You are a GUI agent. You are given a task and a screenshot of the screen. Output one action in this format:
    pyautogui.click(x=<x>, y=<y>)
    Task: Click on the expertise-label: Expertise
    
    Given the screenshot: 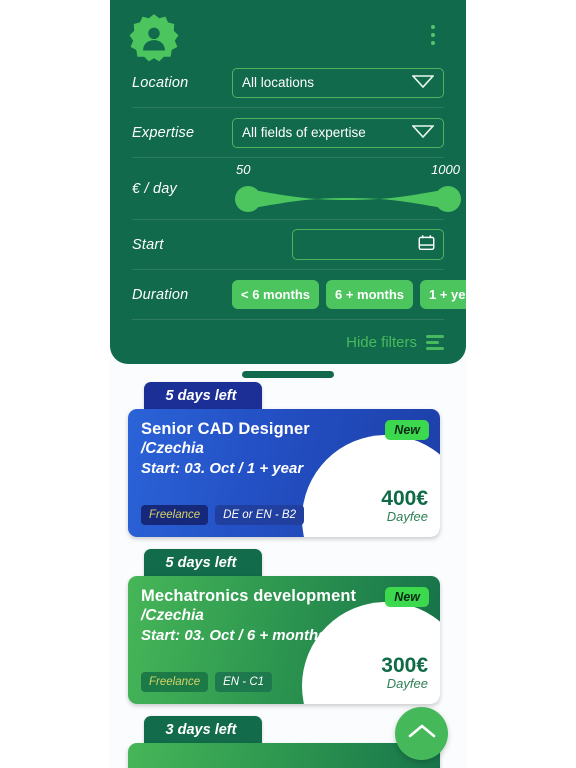 What is the action you would take?
    pyautogui.click(x=163, y=132)
    